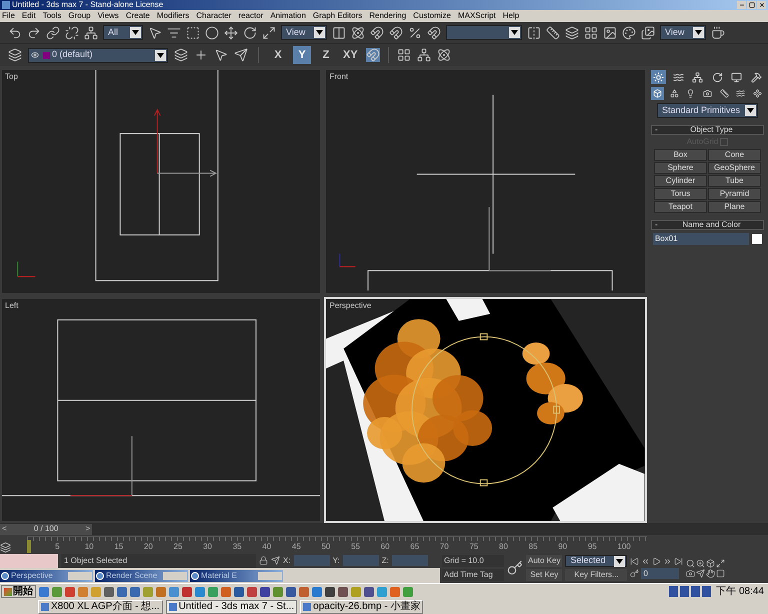 This screenshot has height=614, width=768. Describe the element at coordinates (680, 168) in the screenshot. I see `primitive-button: Sphere` at that location.